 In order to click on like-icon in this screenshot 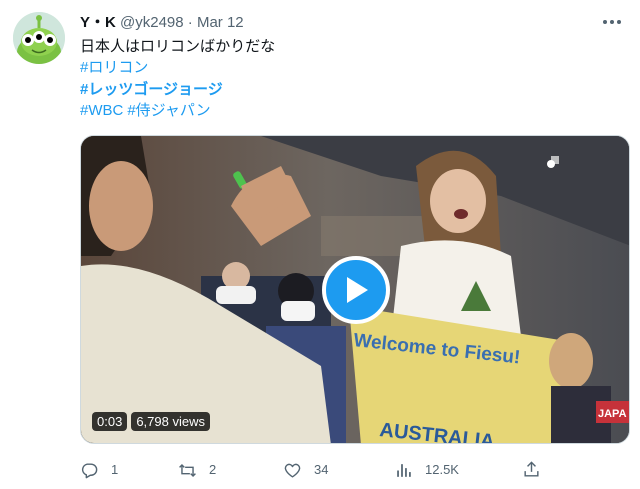, I will do `click(292, 470)`.